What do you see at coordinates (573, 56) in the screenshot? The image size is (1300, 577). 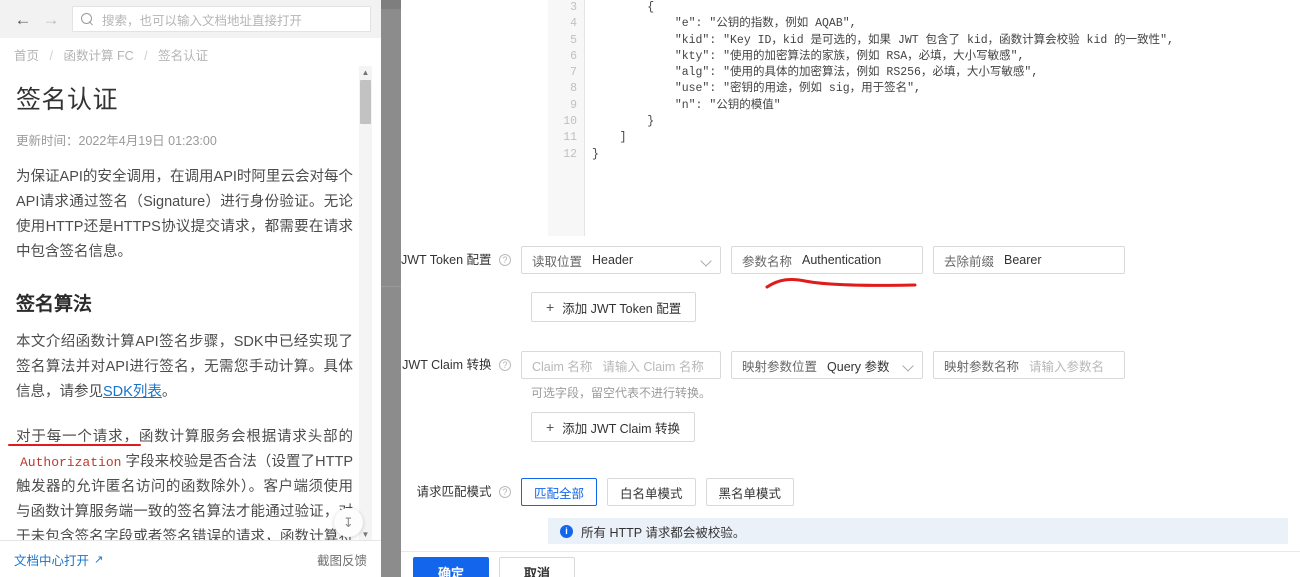 I see `line-number: 6` at bounding box center [573, 56].